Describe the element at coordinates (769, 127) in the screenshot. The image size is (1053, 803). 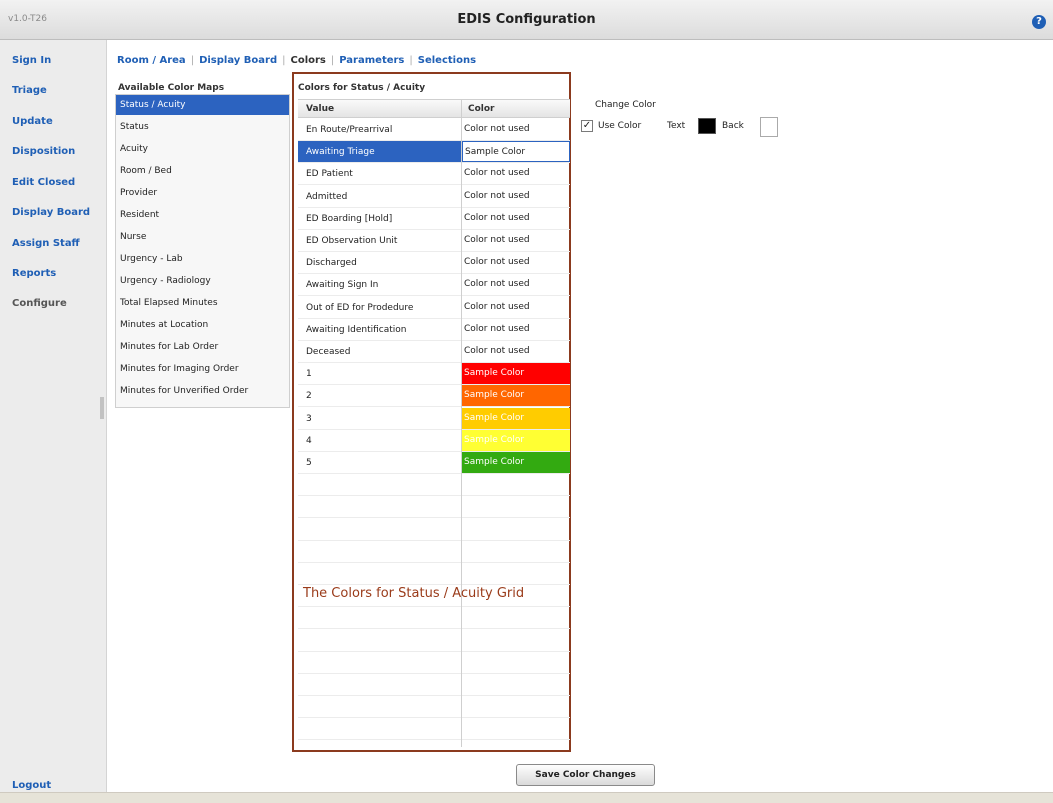
I see `back-color-picker` at that location.